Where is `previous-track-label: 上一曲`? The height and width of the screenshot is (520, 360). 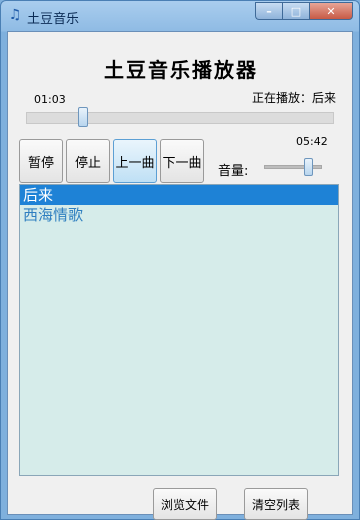 previous-track-label: 上一曲 is located at coordinates (135, 163).